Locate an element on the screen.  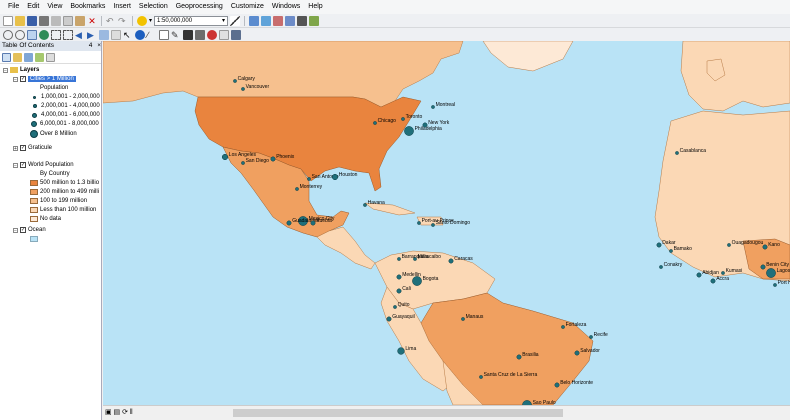
python-window-icon is located at coordinates (302, 20).